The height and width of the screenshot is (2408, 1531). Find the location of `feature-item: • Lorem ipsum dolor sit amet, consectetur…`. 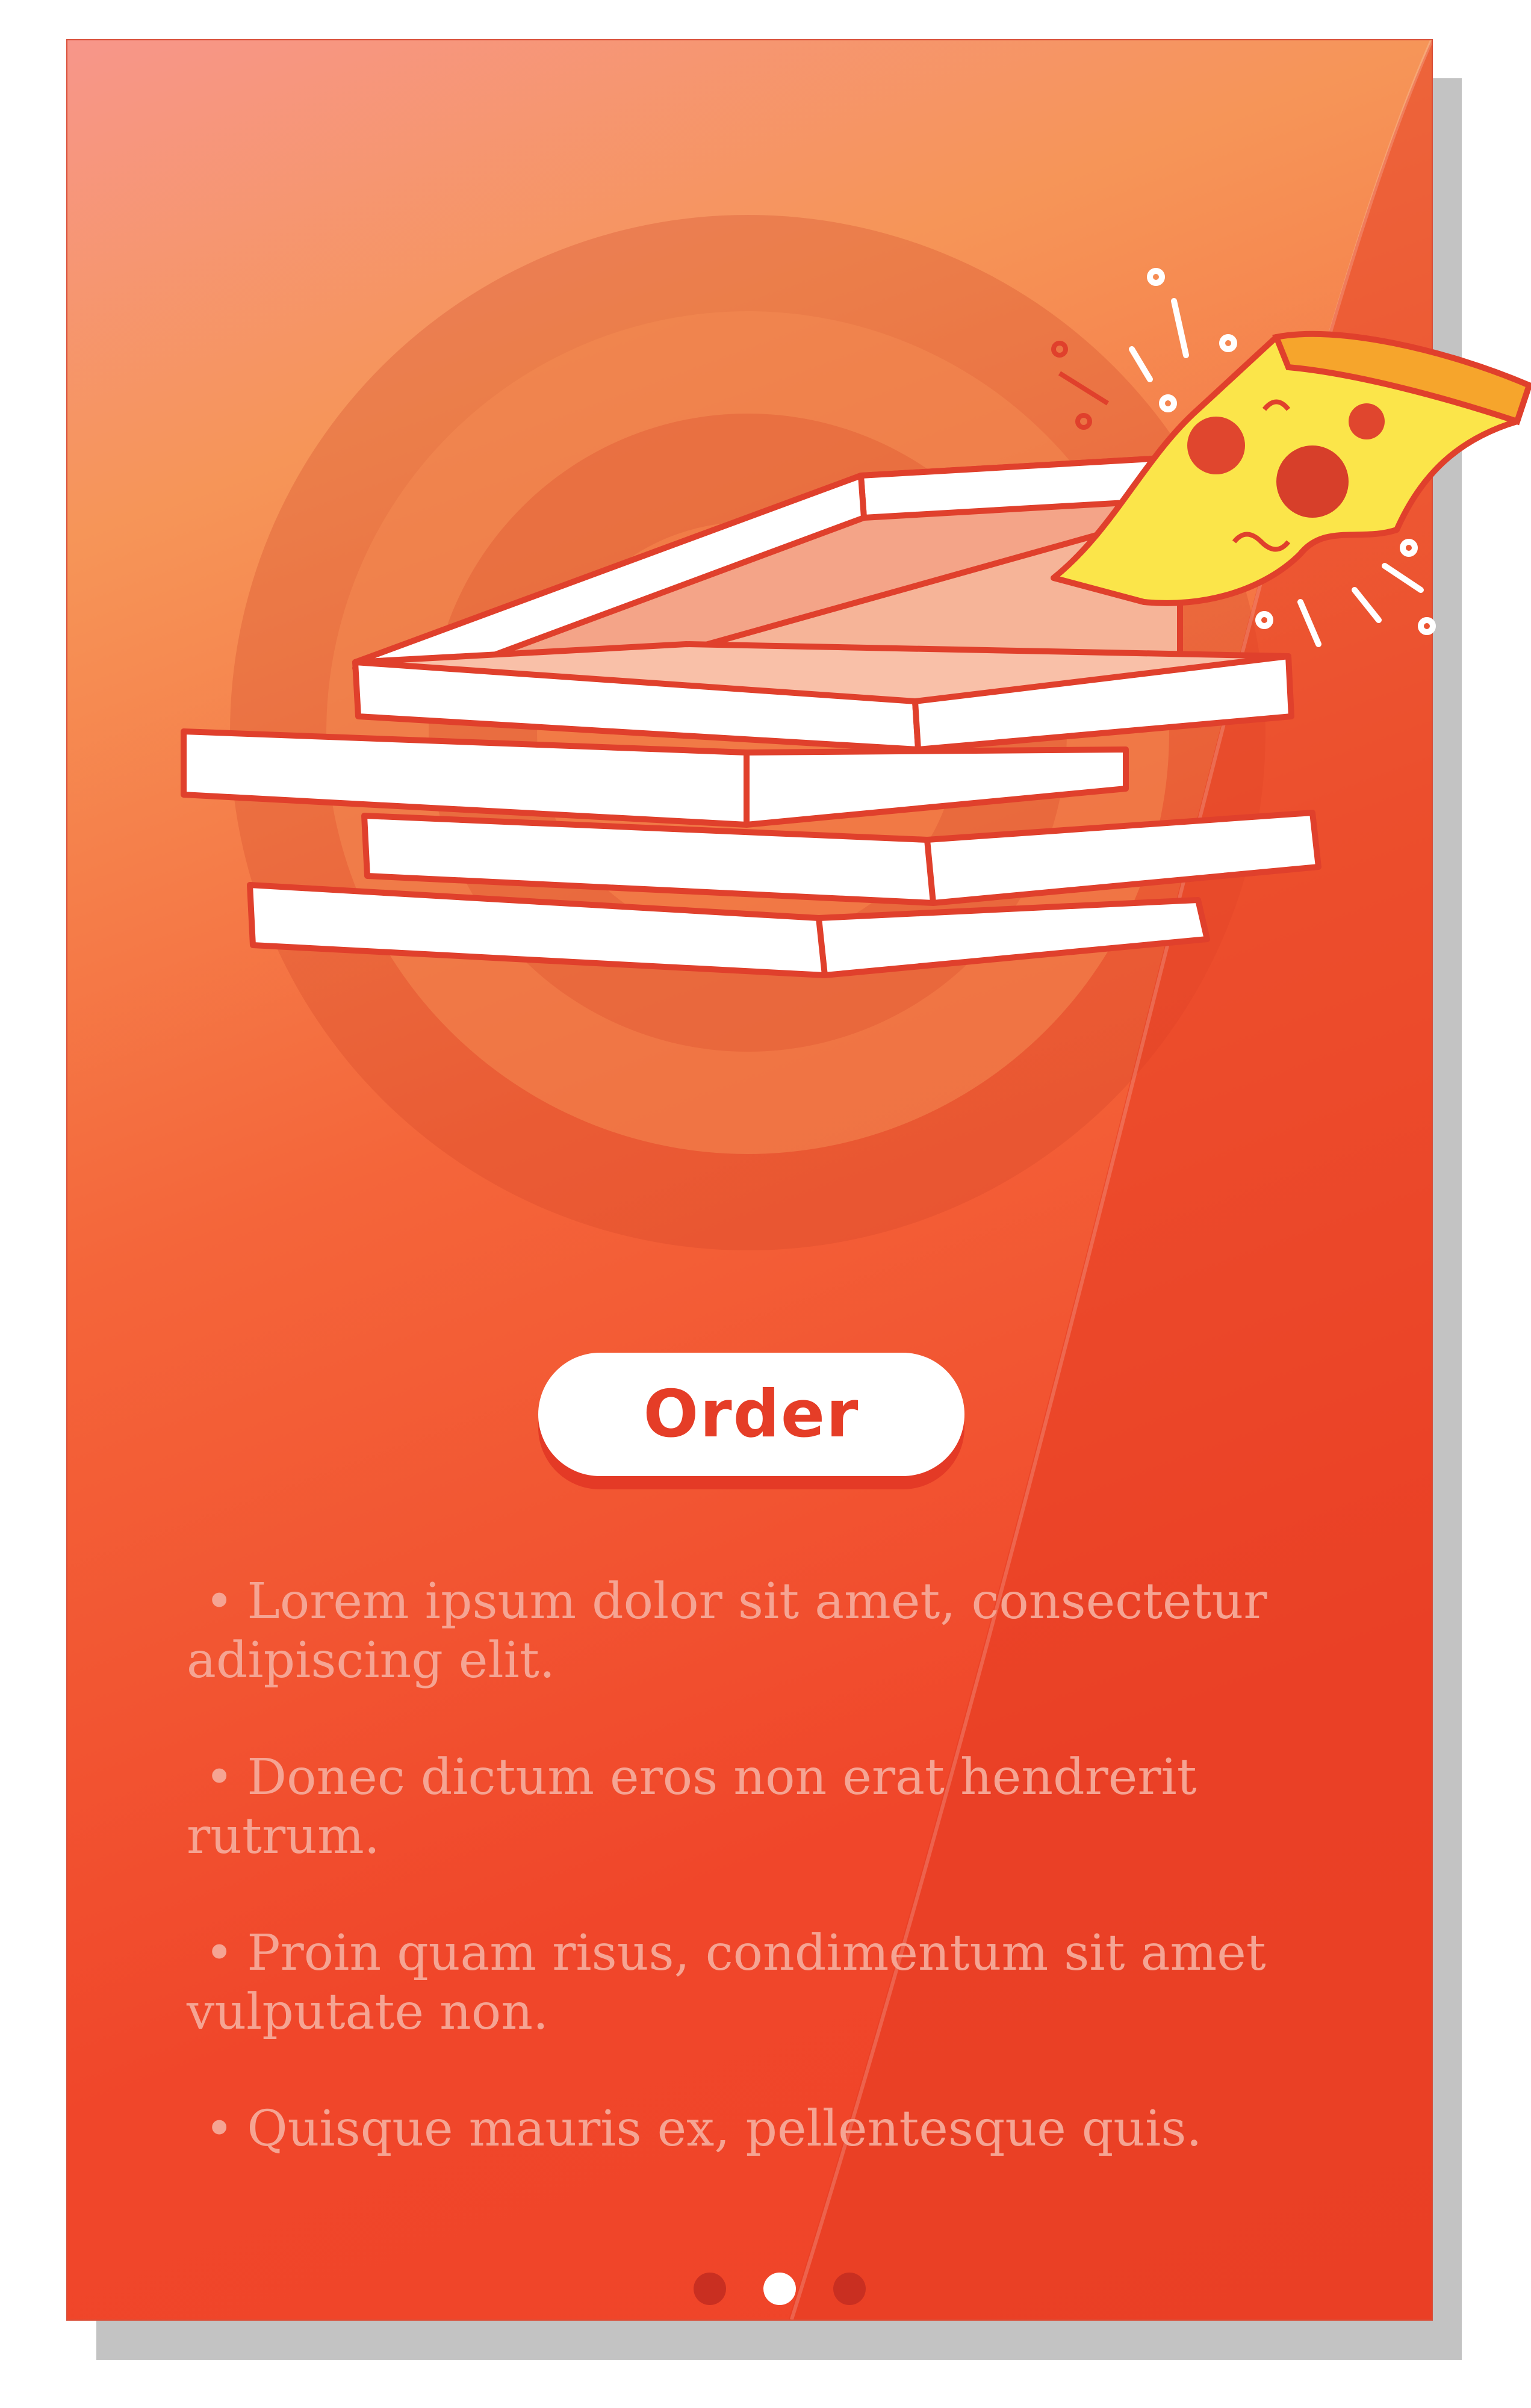

feature-item: • Lorem ipsum dolor sit amet, consectetur… is located at coordinates (783, 1631).